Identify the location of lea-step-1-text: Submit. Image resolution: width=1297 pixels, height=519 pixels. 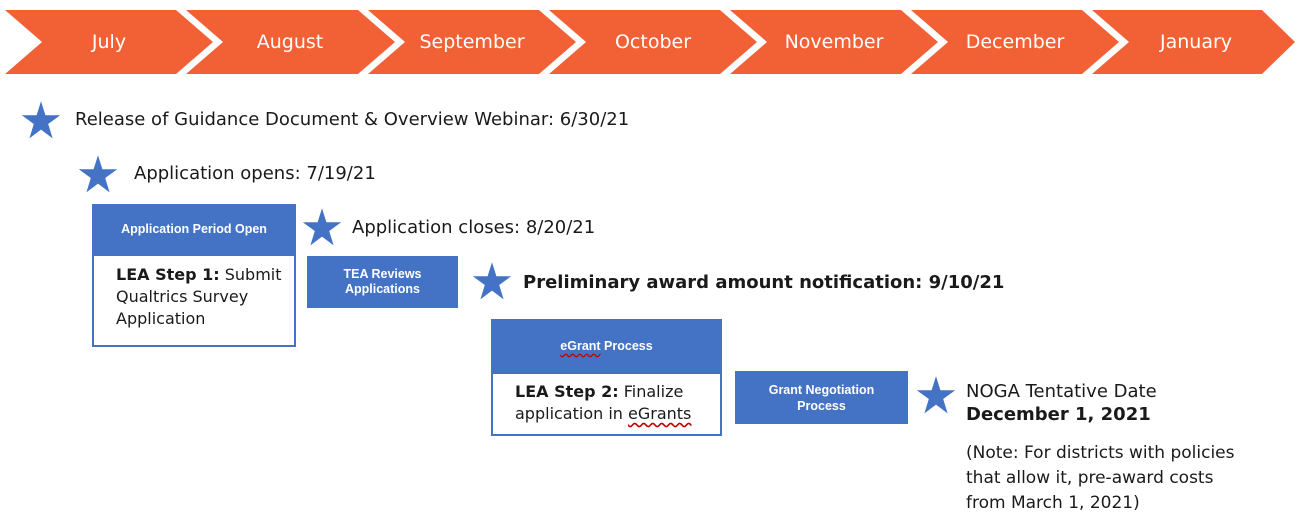
(250, 274).